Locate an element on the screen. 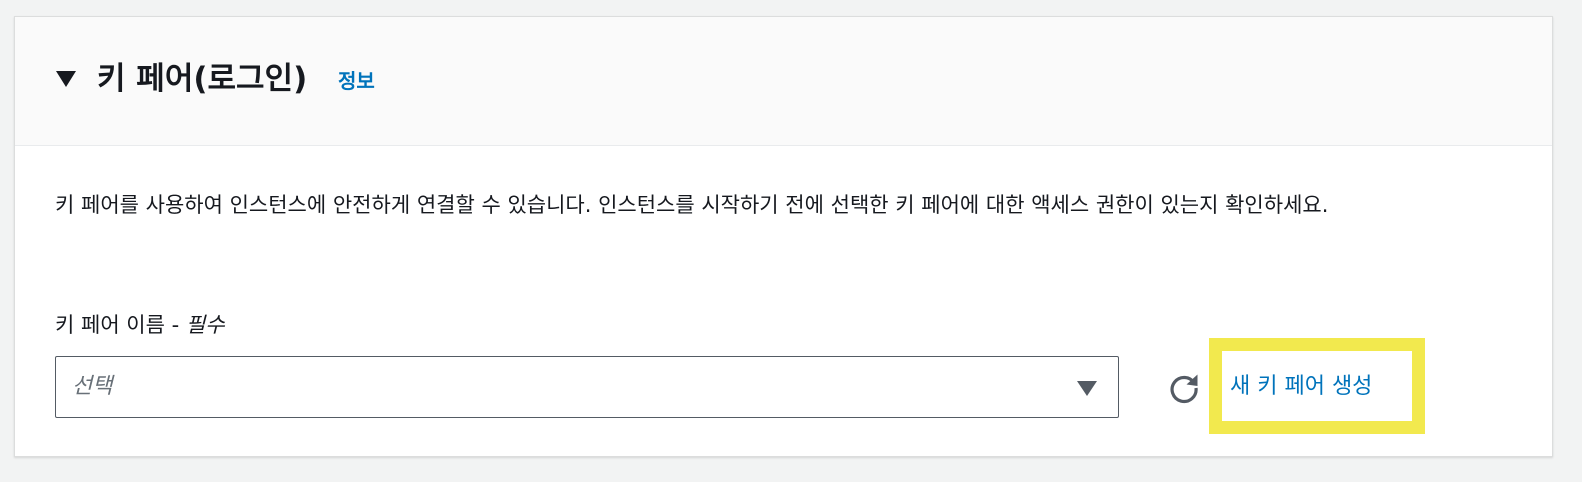 The image size is (1582, 482). label-text: 키 페어 이름 - is located at coordinates (120, 325).